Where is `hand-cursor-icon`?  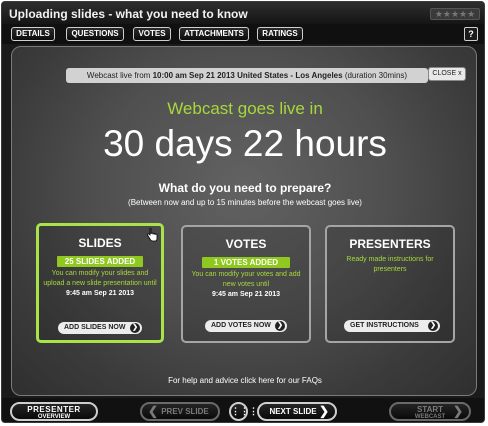
hand-cursor-icon is located at coordinates (152, 235).